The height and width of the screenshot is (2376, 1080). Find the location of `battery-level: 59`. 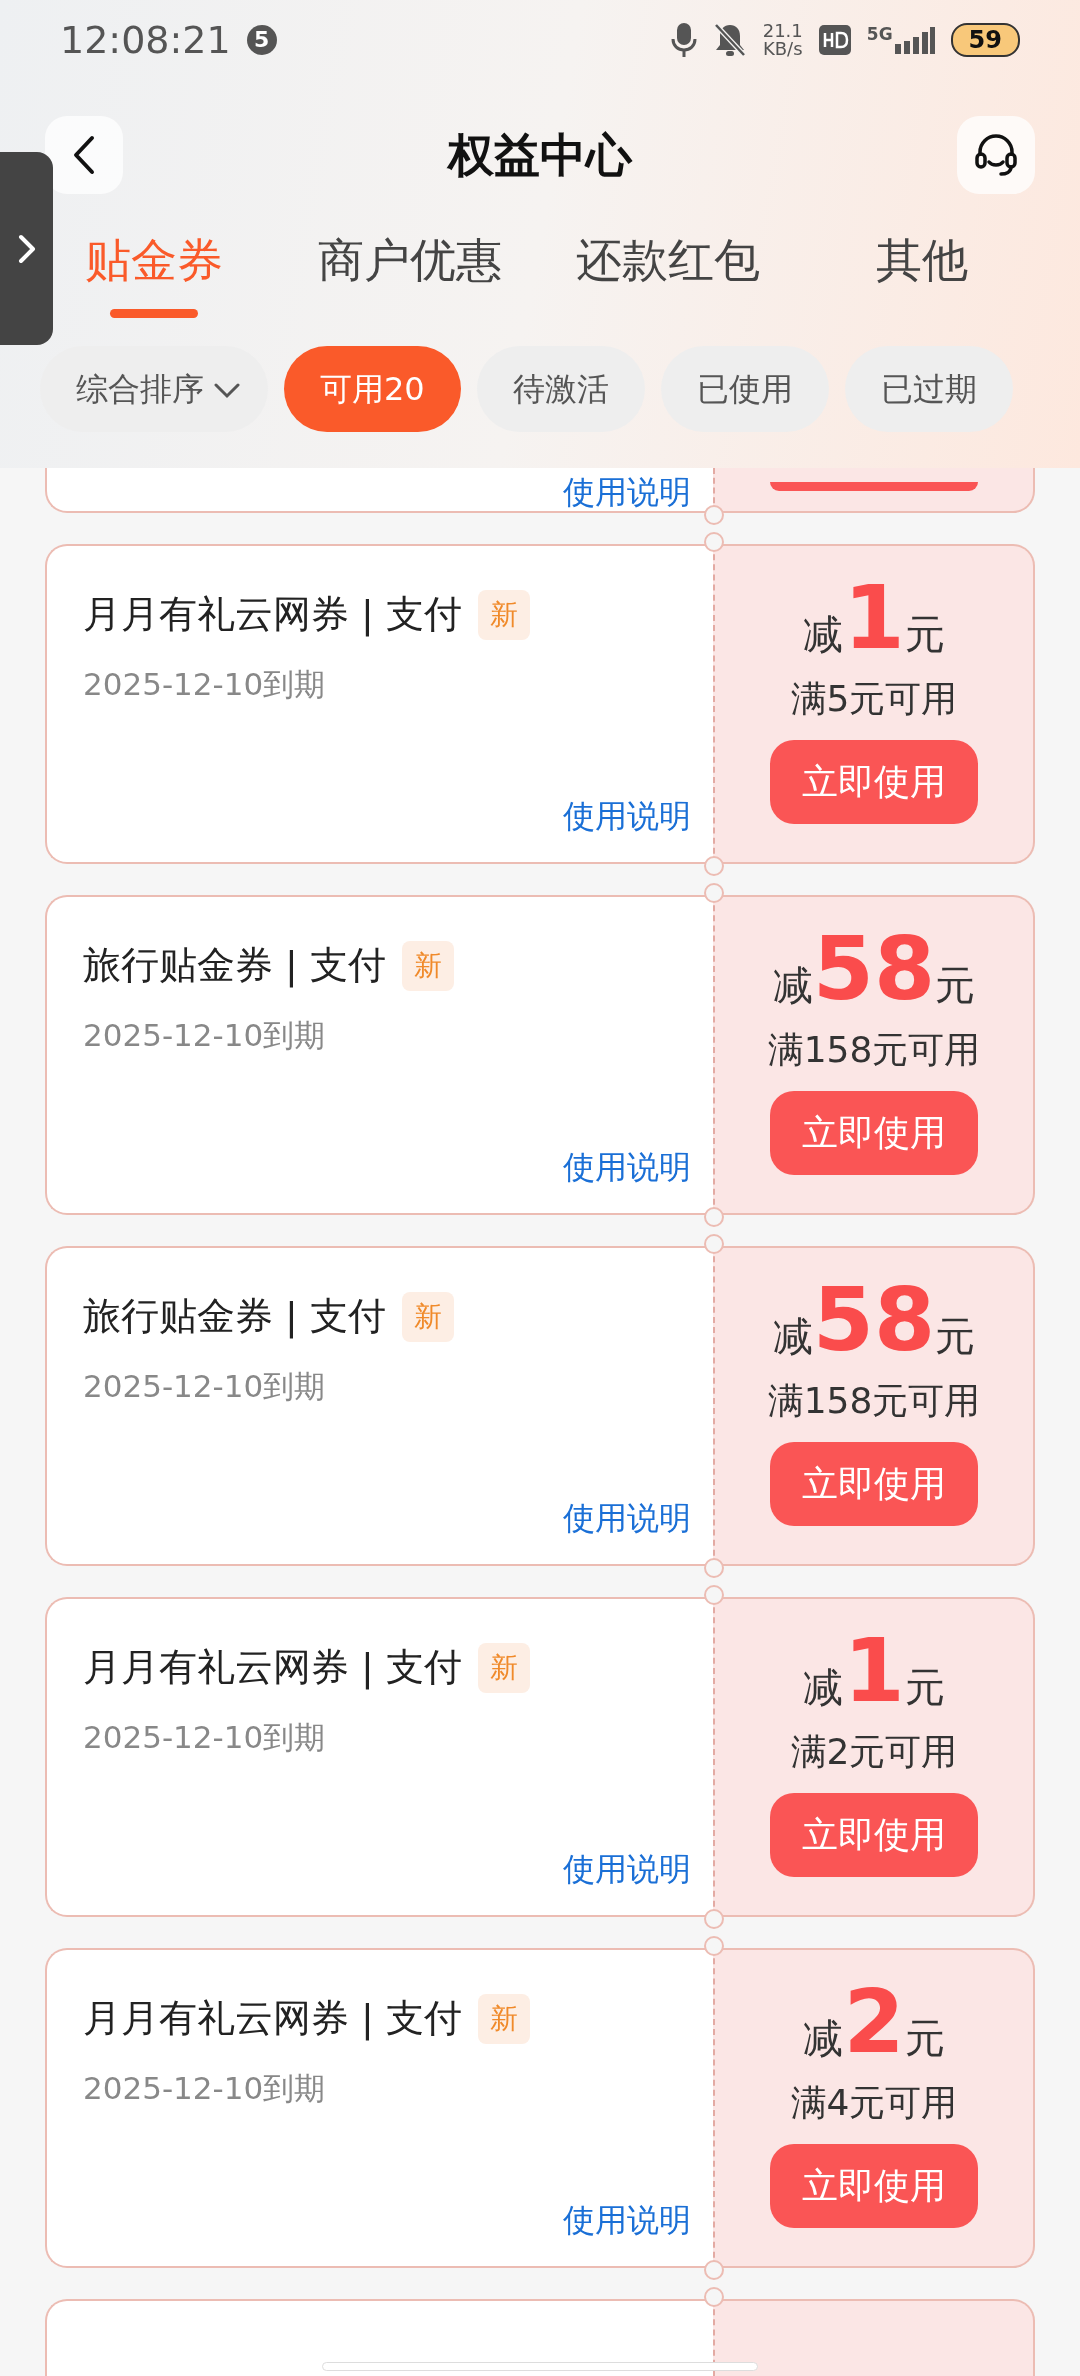

battery-level: 59 is located at coordinates (985, 40).